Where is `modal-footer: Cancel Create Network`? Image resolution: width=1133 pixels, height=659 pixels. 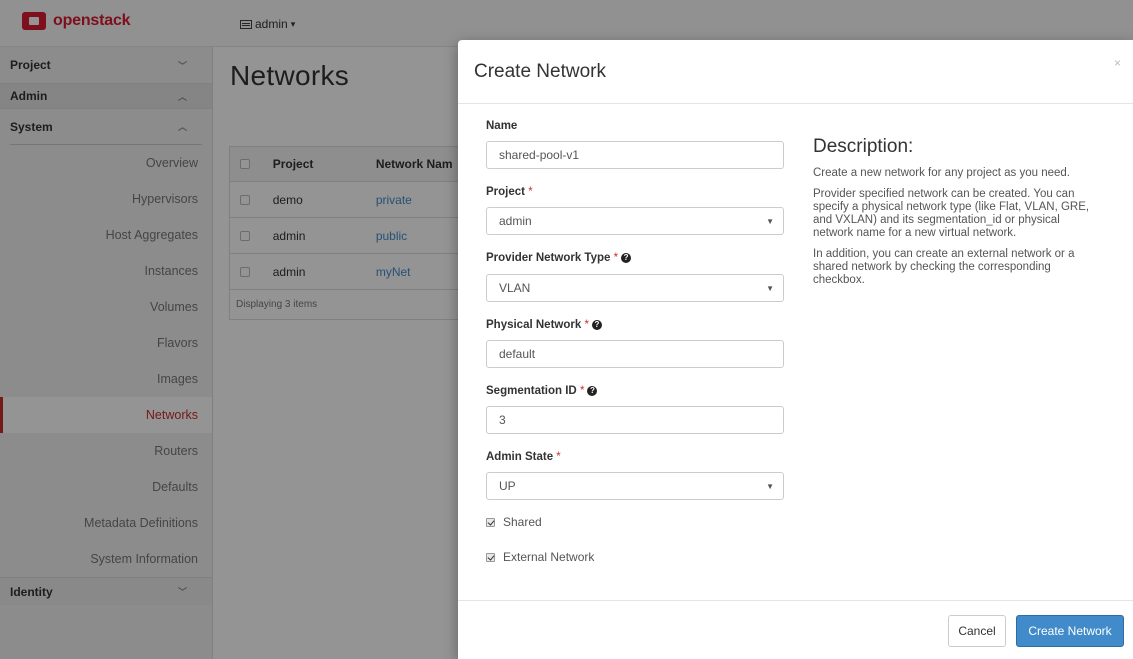 modal-footer: Cancel Create Network is located at coordinates (795, 629).